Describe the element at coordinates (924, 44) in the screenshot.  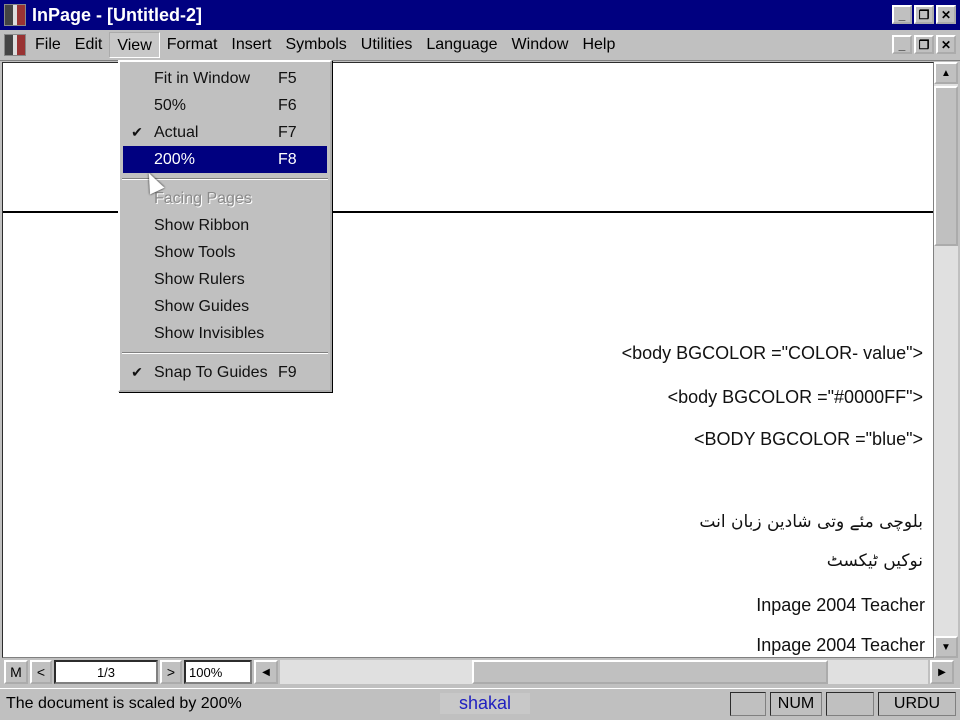
I see `doc-restore-button: ❐` at that location.